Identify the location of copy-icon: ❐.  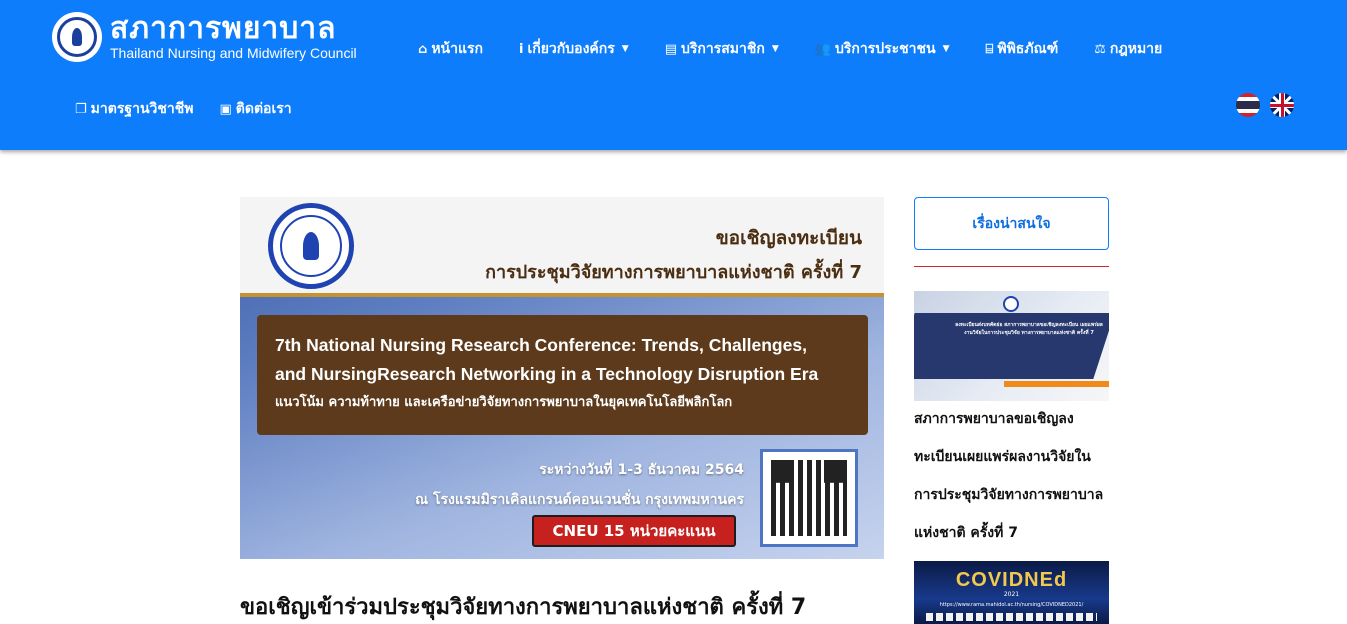
(81, 109).